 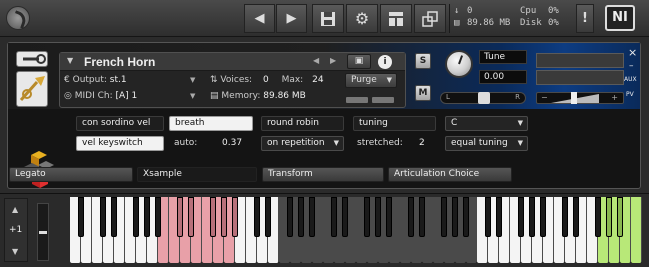 I want to click on prev-instrument-button: ◀, so click(x=259, y=18).